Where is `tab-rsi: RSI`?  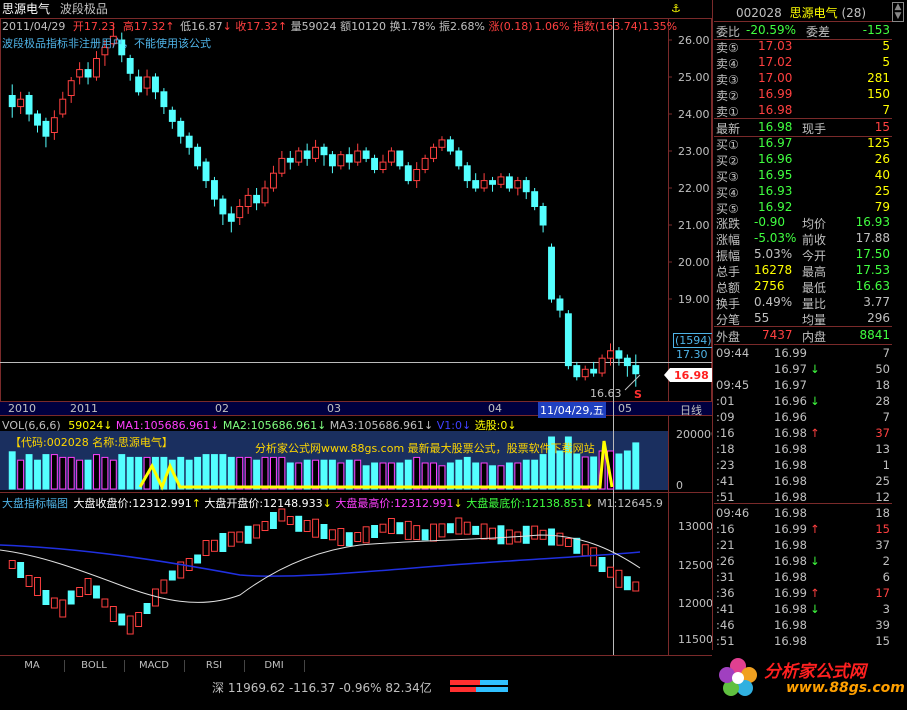 tab-rsi: RSI is located at coordinates (214, 666).